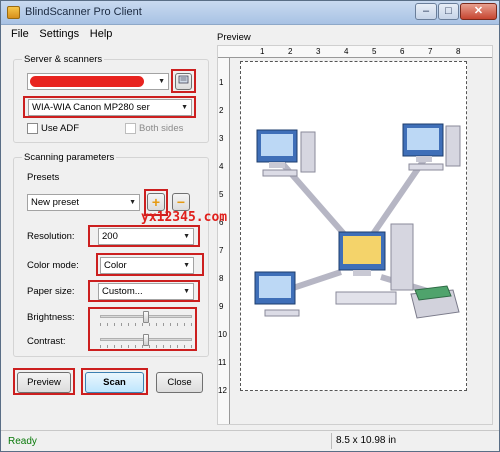 This screenshot has height=452, width=500. What do you see at coordinates (32, 128) in the screenshot?
I see `use-adf-checkbox` at bounding box center [32, 128].